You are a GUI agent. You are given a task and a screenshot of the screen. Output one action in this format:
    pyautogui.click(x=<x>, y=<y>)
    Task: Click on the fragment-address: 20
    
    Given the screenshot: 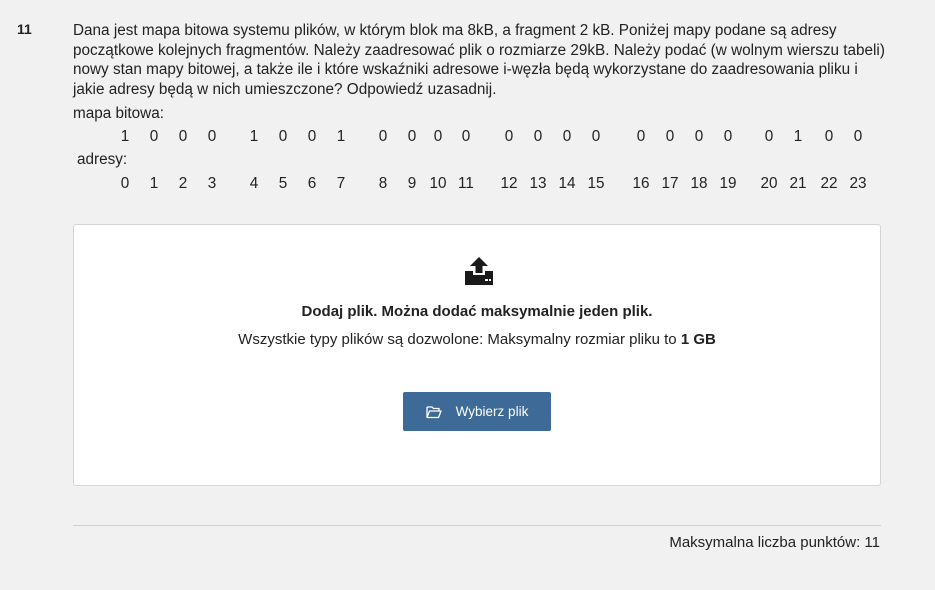 What is the action you would take?
    pyautogui.click(x=769, y=183)
    